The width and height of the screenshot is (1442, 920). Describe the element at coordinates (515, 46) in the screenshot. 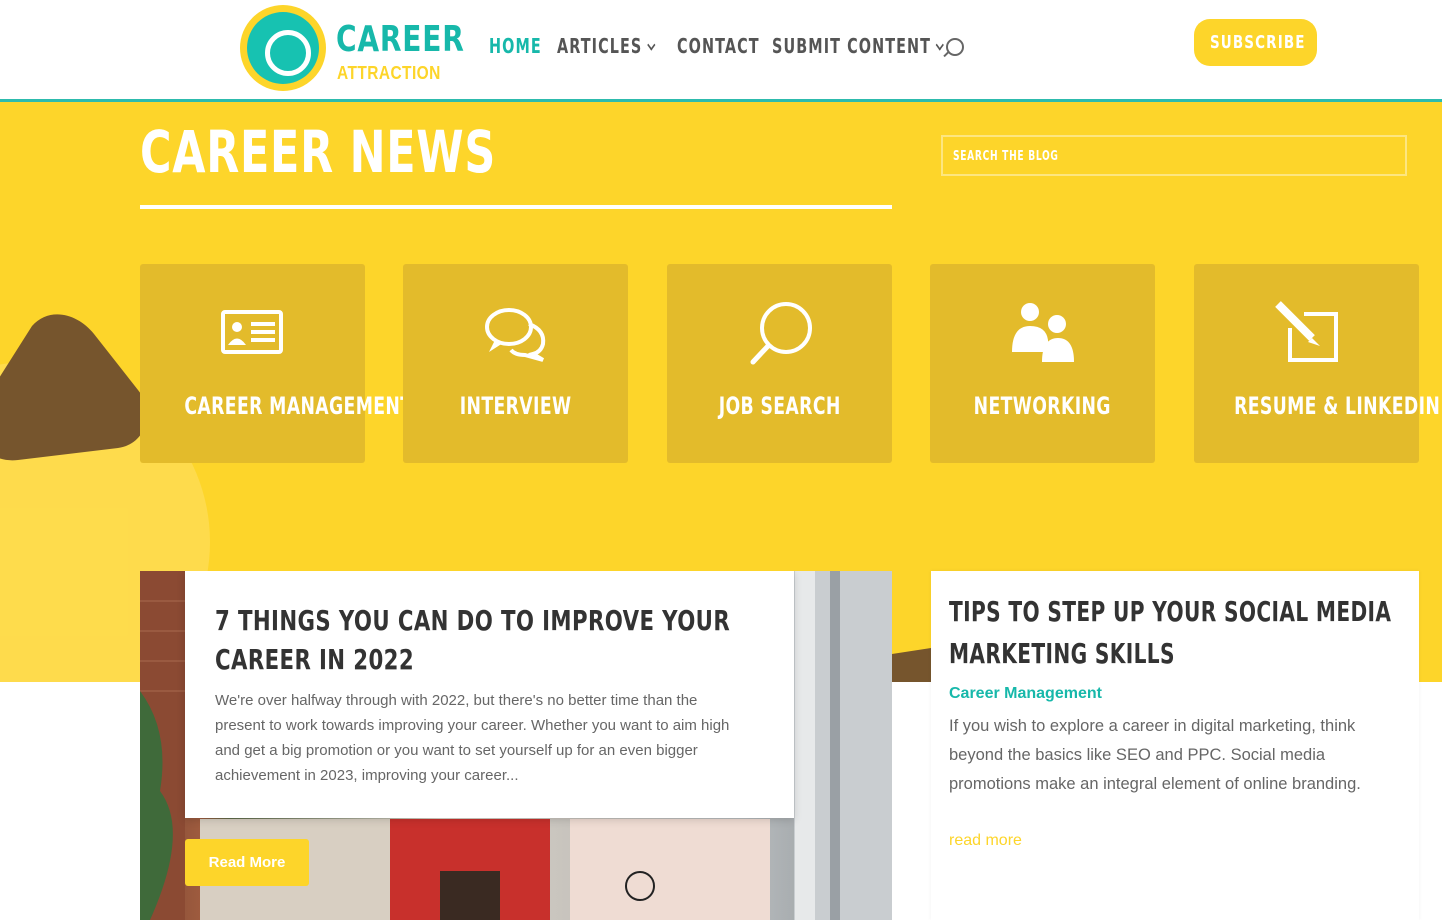

I see `nav-item-home: HOME` at that location.